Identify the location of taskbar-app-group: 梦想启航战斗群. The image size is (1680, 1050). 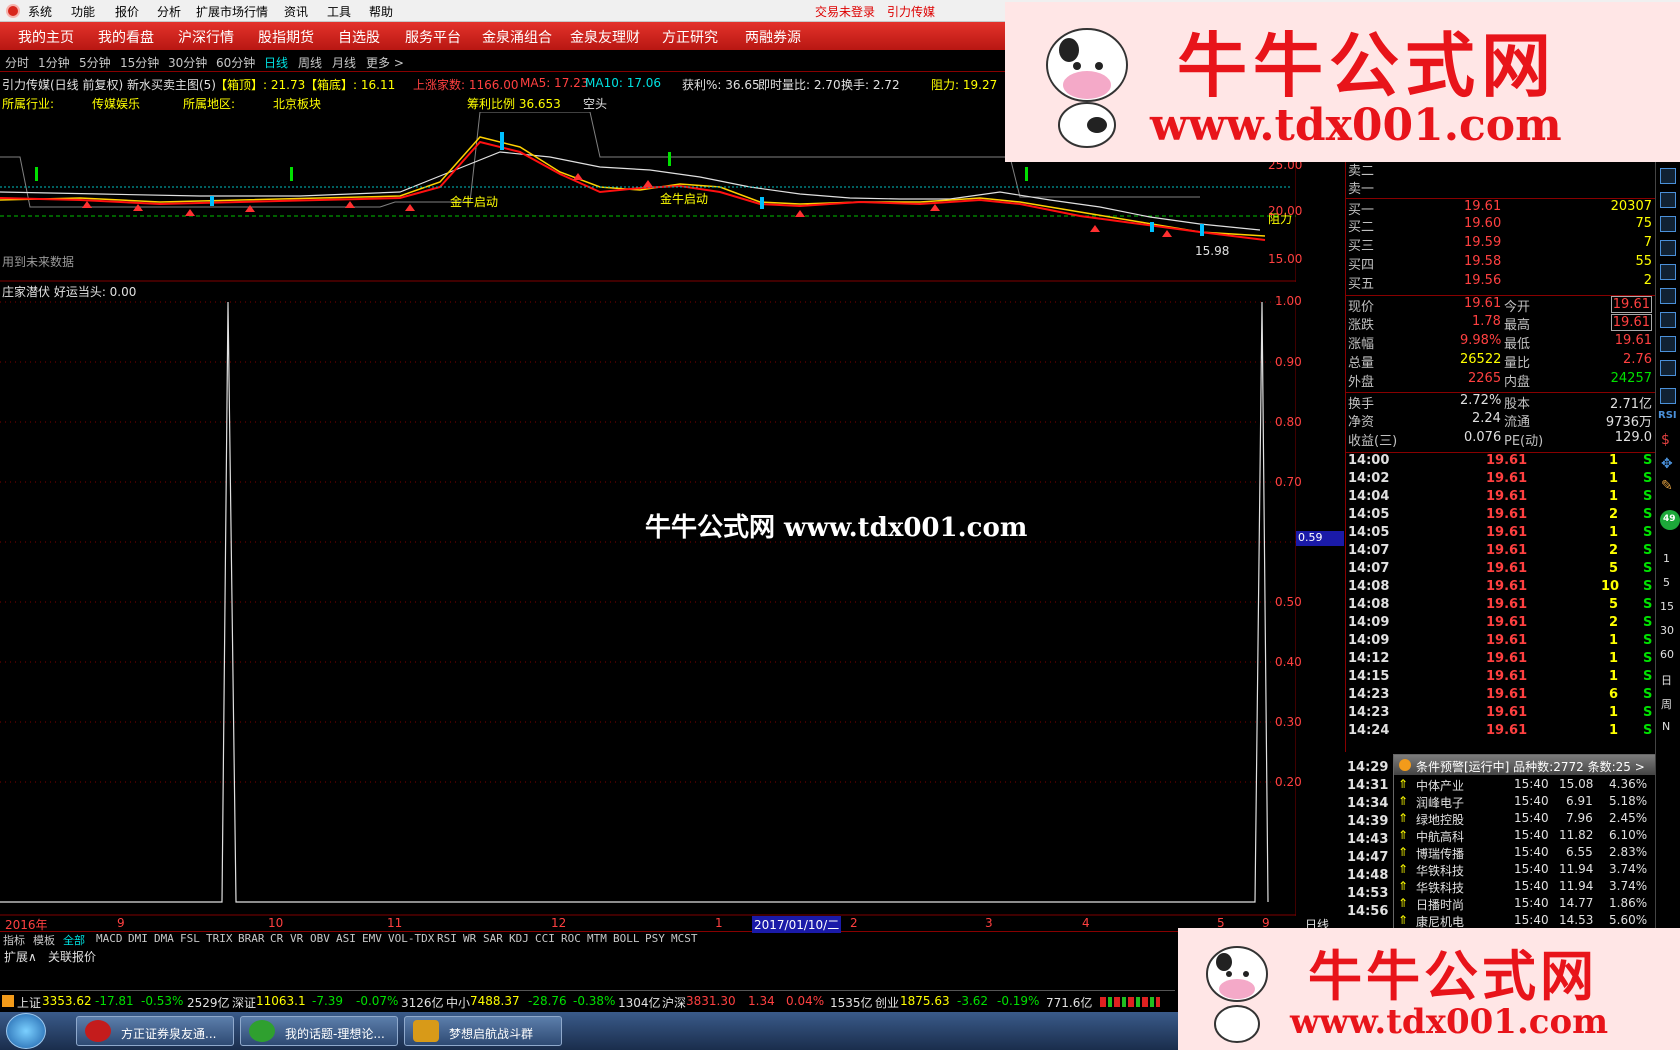
(483, 1031).